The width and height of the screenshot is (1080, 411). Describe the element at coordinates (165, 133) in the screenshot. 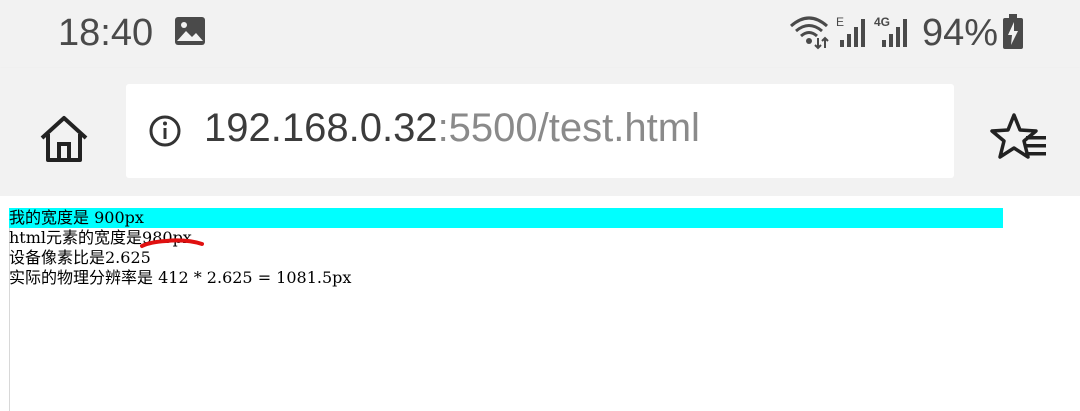

I see `info-icon` at that location.